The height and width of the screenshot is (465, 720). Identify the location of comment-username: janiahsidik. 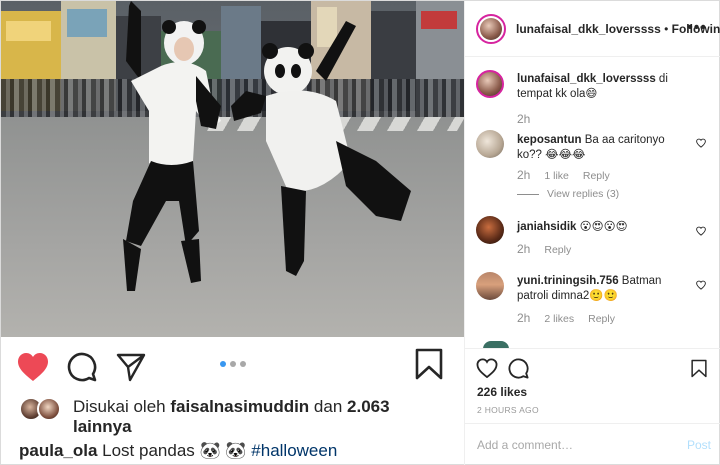
(546, 227).